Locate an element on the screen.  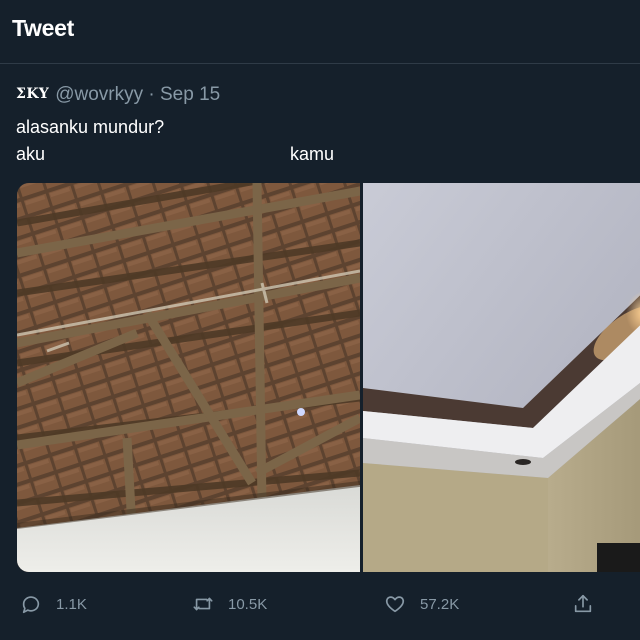
share-action is located at coordinates (590, 604).